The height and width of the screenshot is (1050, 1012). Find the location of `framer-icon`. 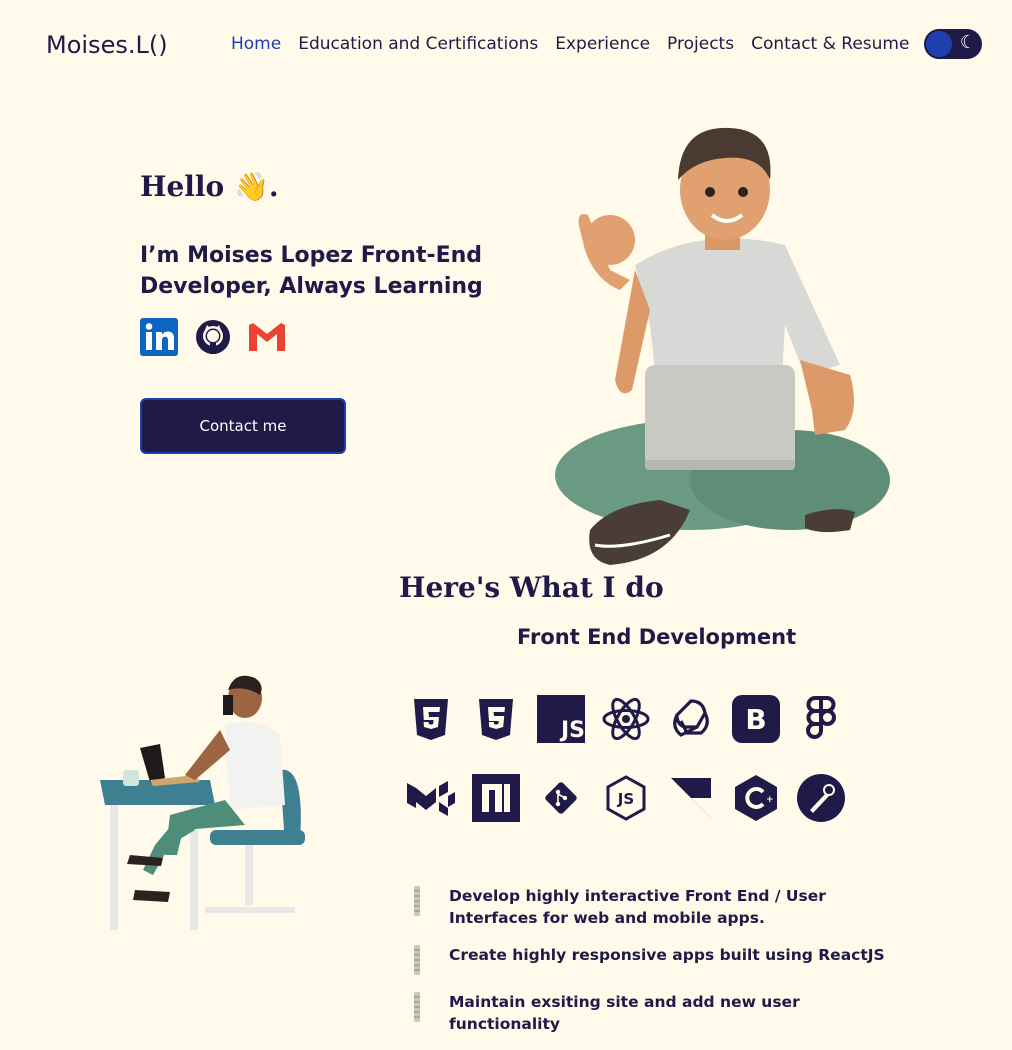

framer-icon is located at coordinates (690, 797).